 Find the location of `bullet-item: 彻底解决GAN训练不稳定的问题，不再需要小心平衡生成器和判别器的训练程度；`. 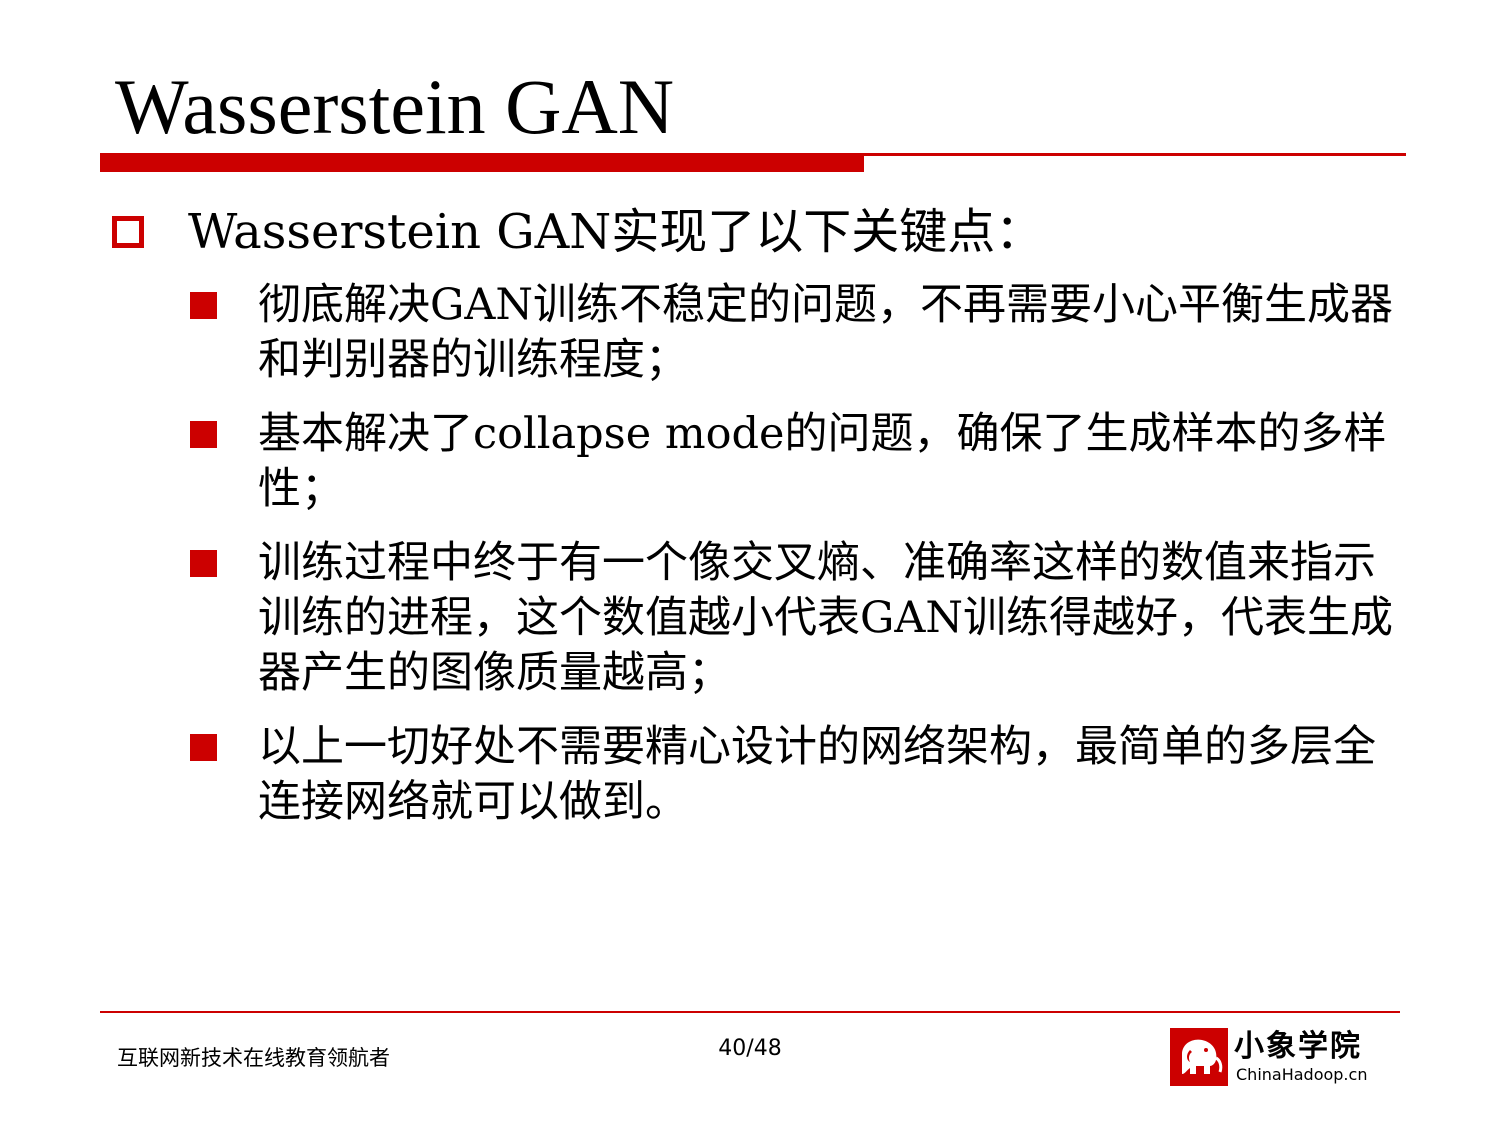

bullet-item: 彻底解决GAN训练不稳定的问题，不再需要小心平衡生成器和判别器的训练程度； is located at coordinates (757, 333).